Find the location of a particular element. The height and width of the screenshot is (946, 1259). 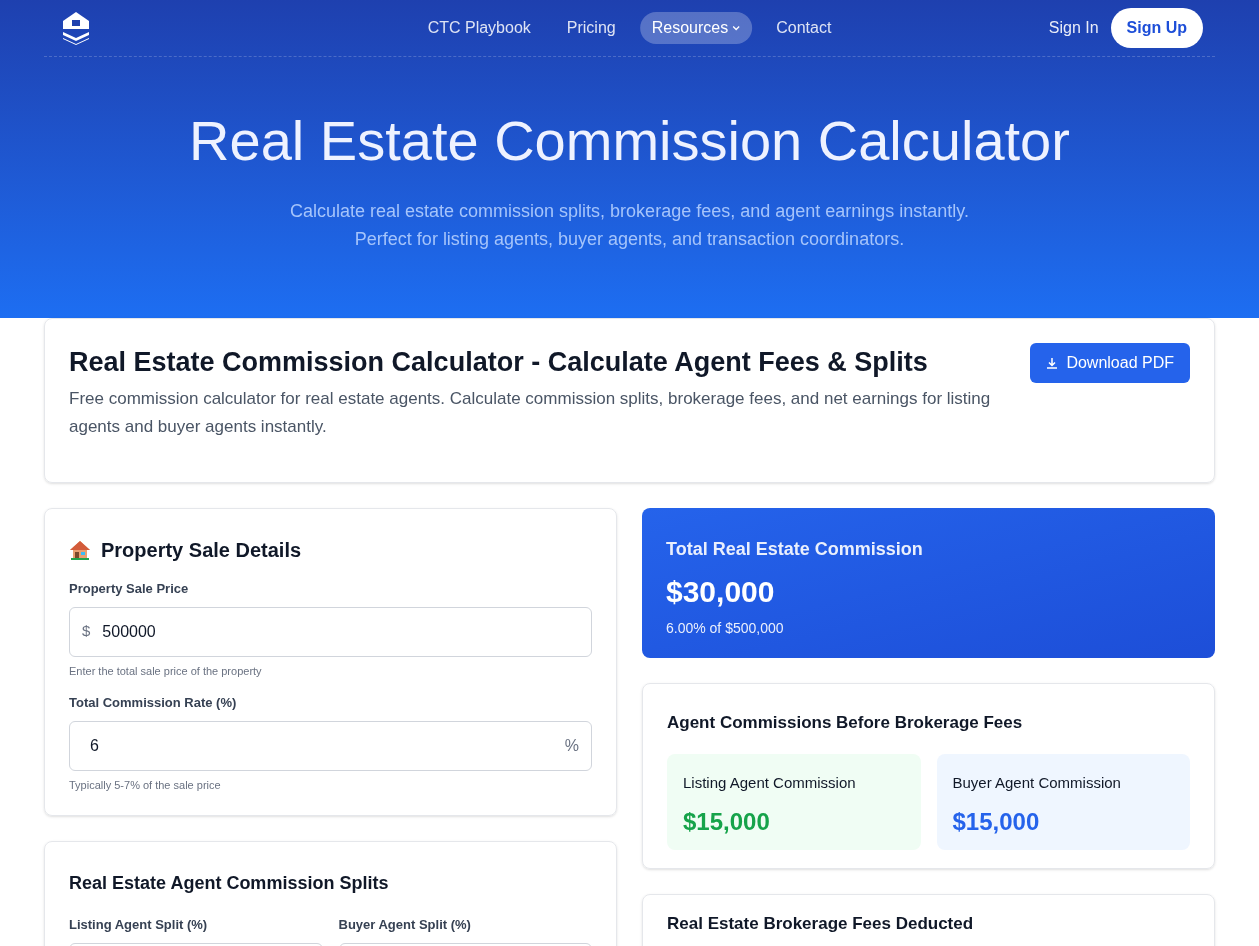

field-hint: Enter the total sale price of the property is located at coordinates (166, 671).